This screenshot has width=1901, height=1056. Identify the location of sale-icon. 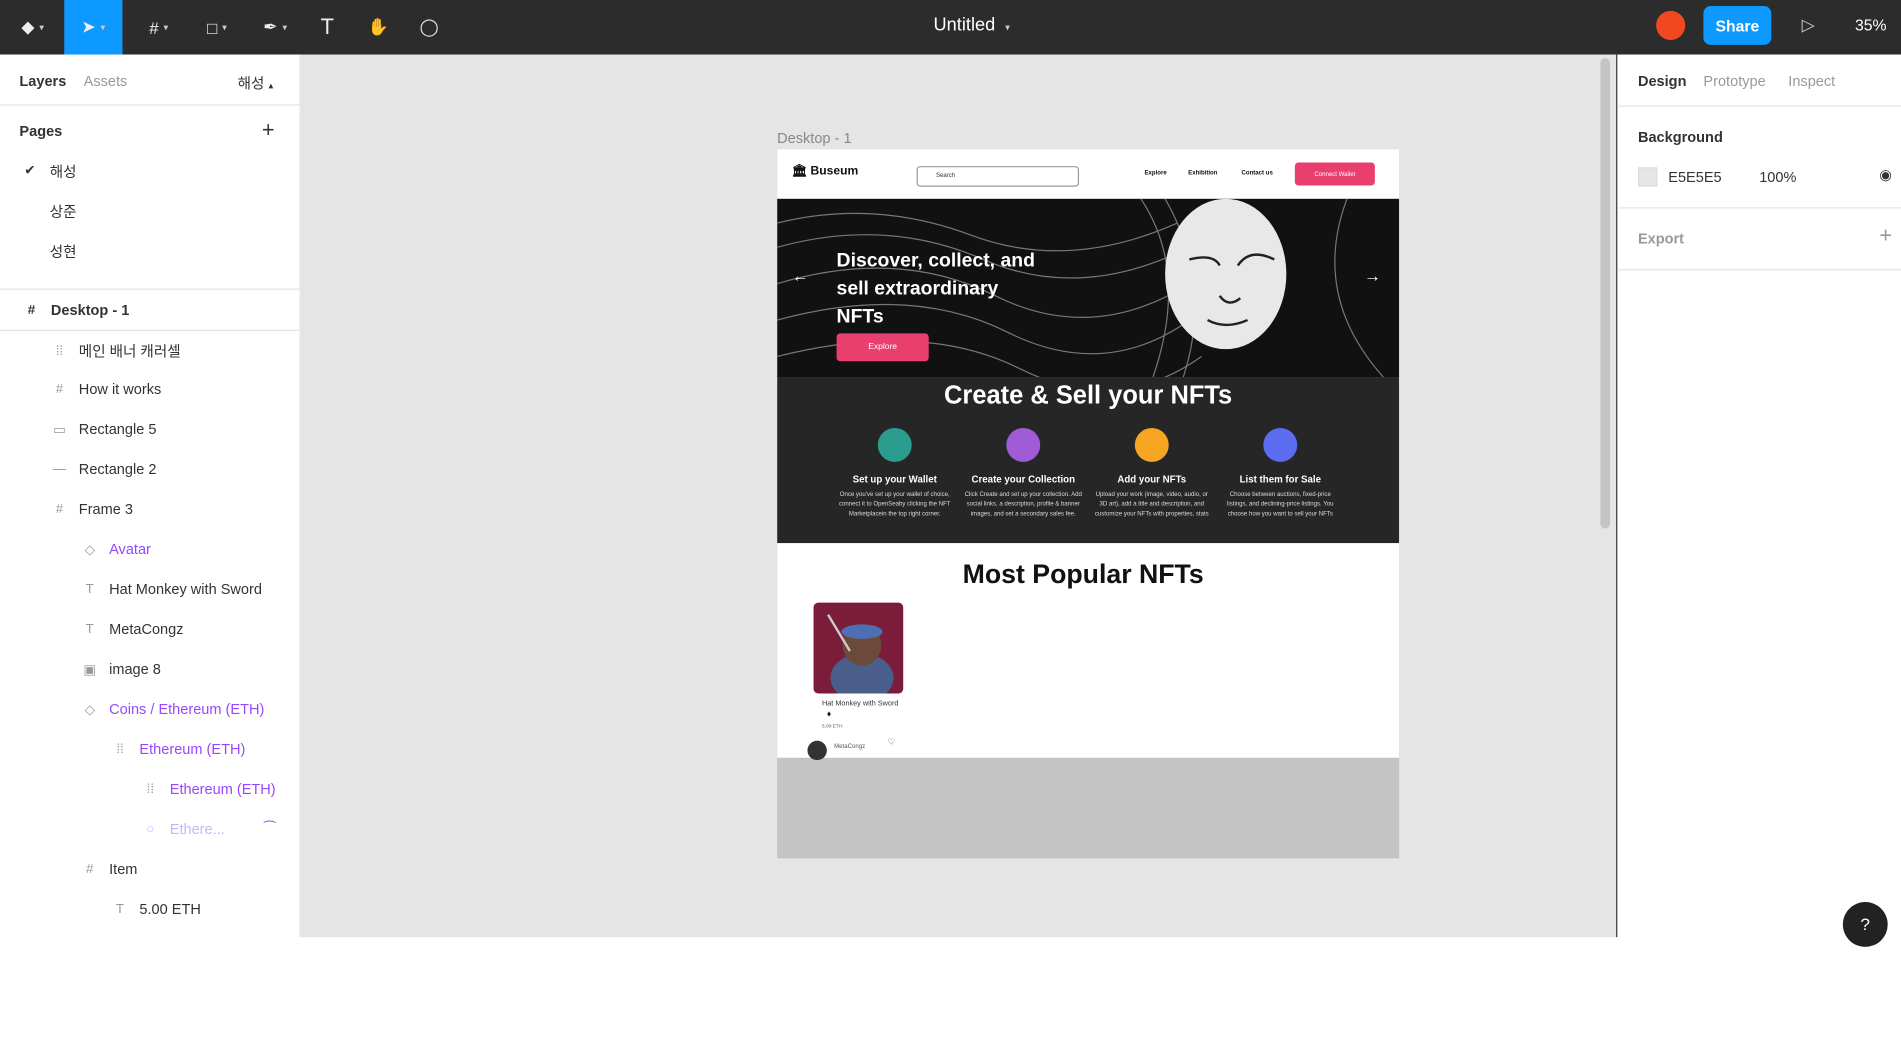
(1280, 444).